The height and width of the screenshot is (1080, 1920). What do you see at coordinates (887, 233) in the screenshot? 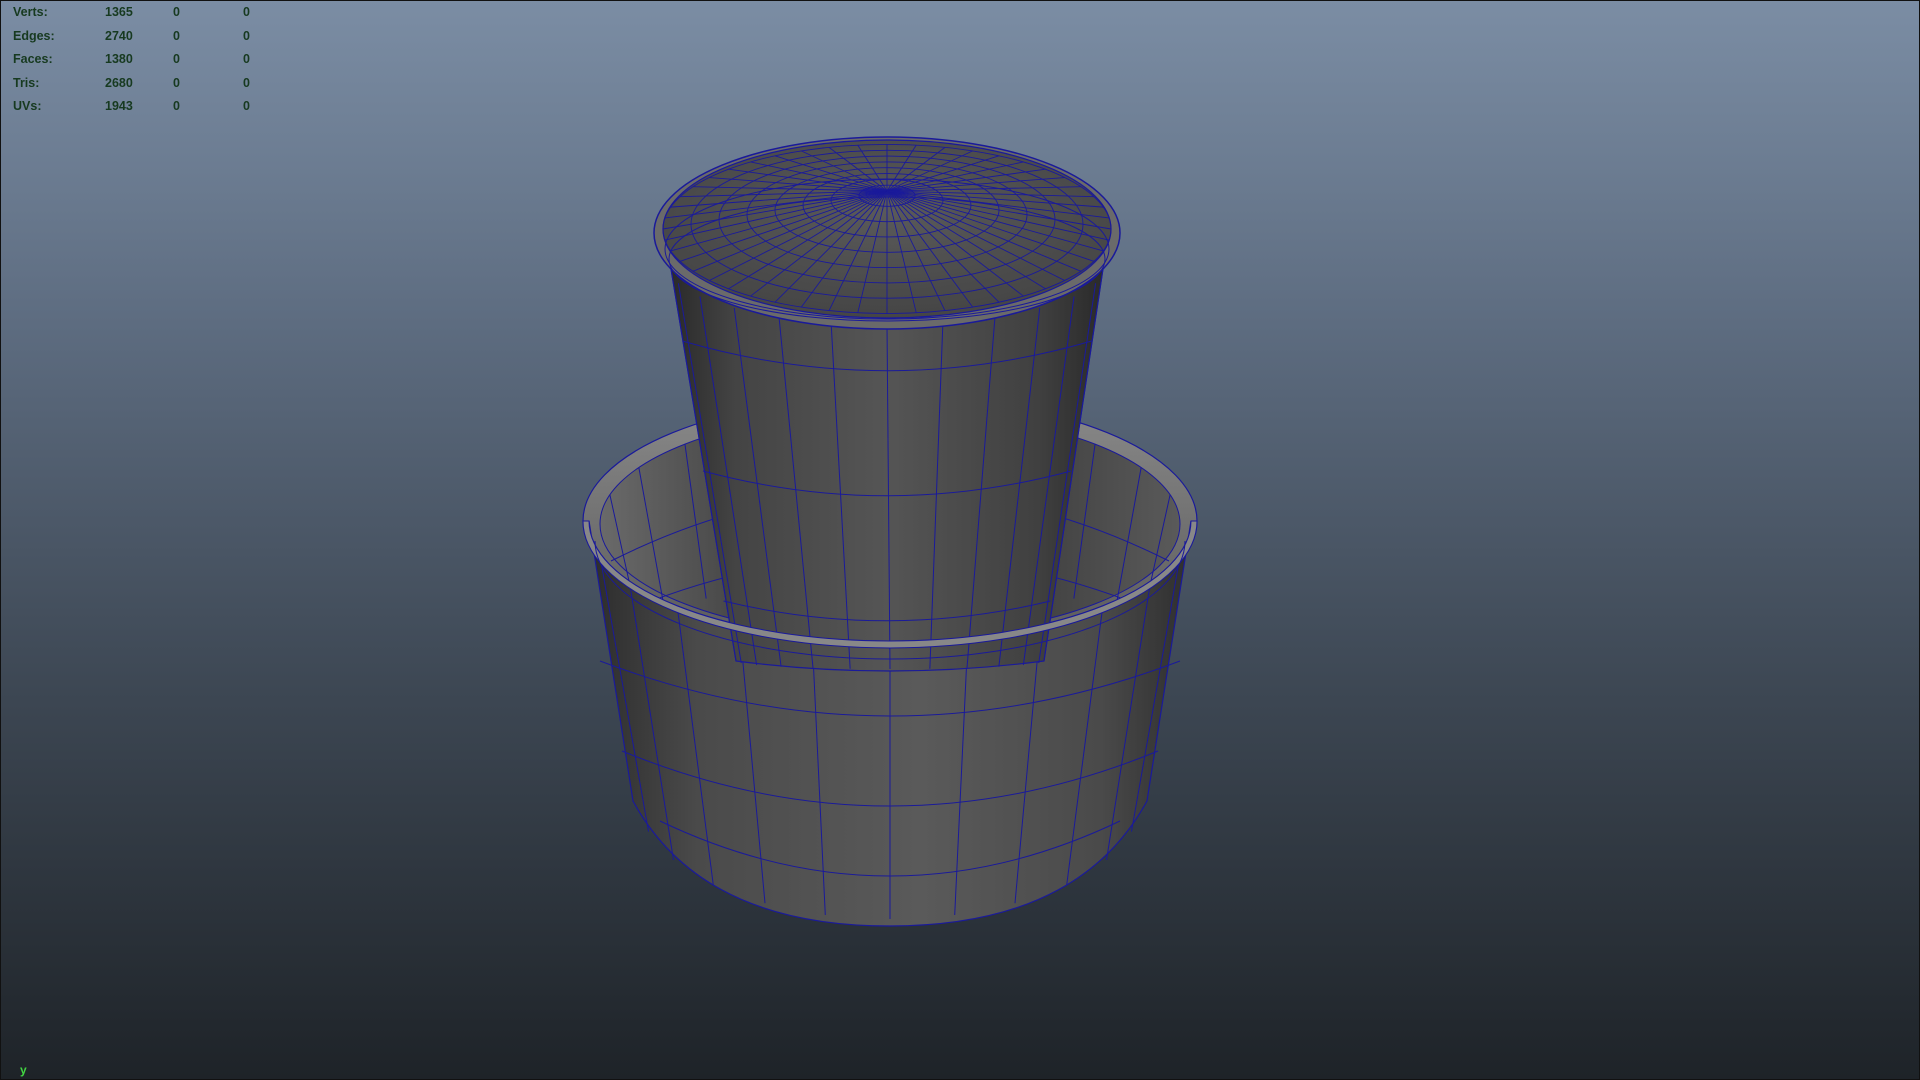
I see `cup-lid` at bounding box center [887, 233].